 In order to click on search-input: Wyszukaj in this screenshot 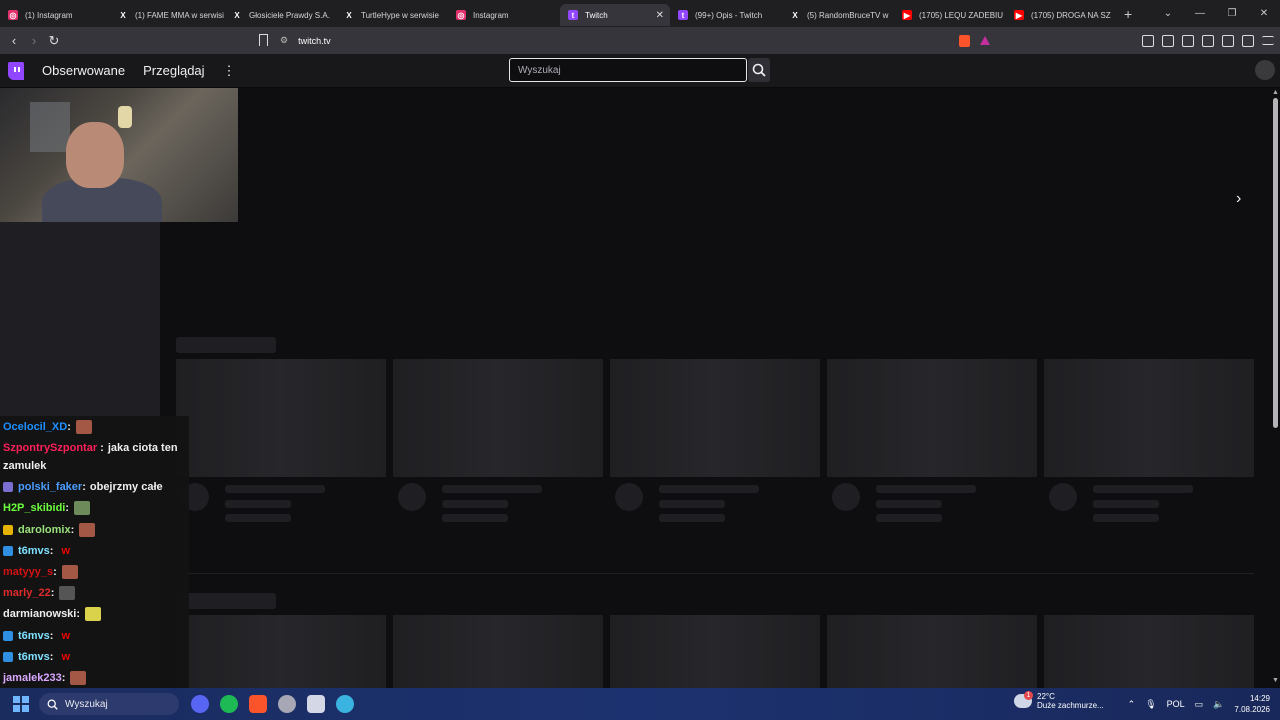, I will do `click(628, 70)`.